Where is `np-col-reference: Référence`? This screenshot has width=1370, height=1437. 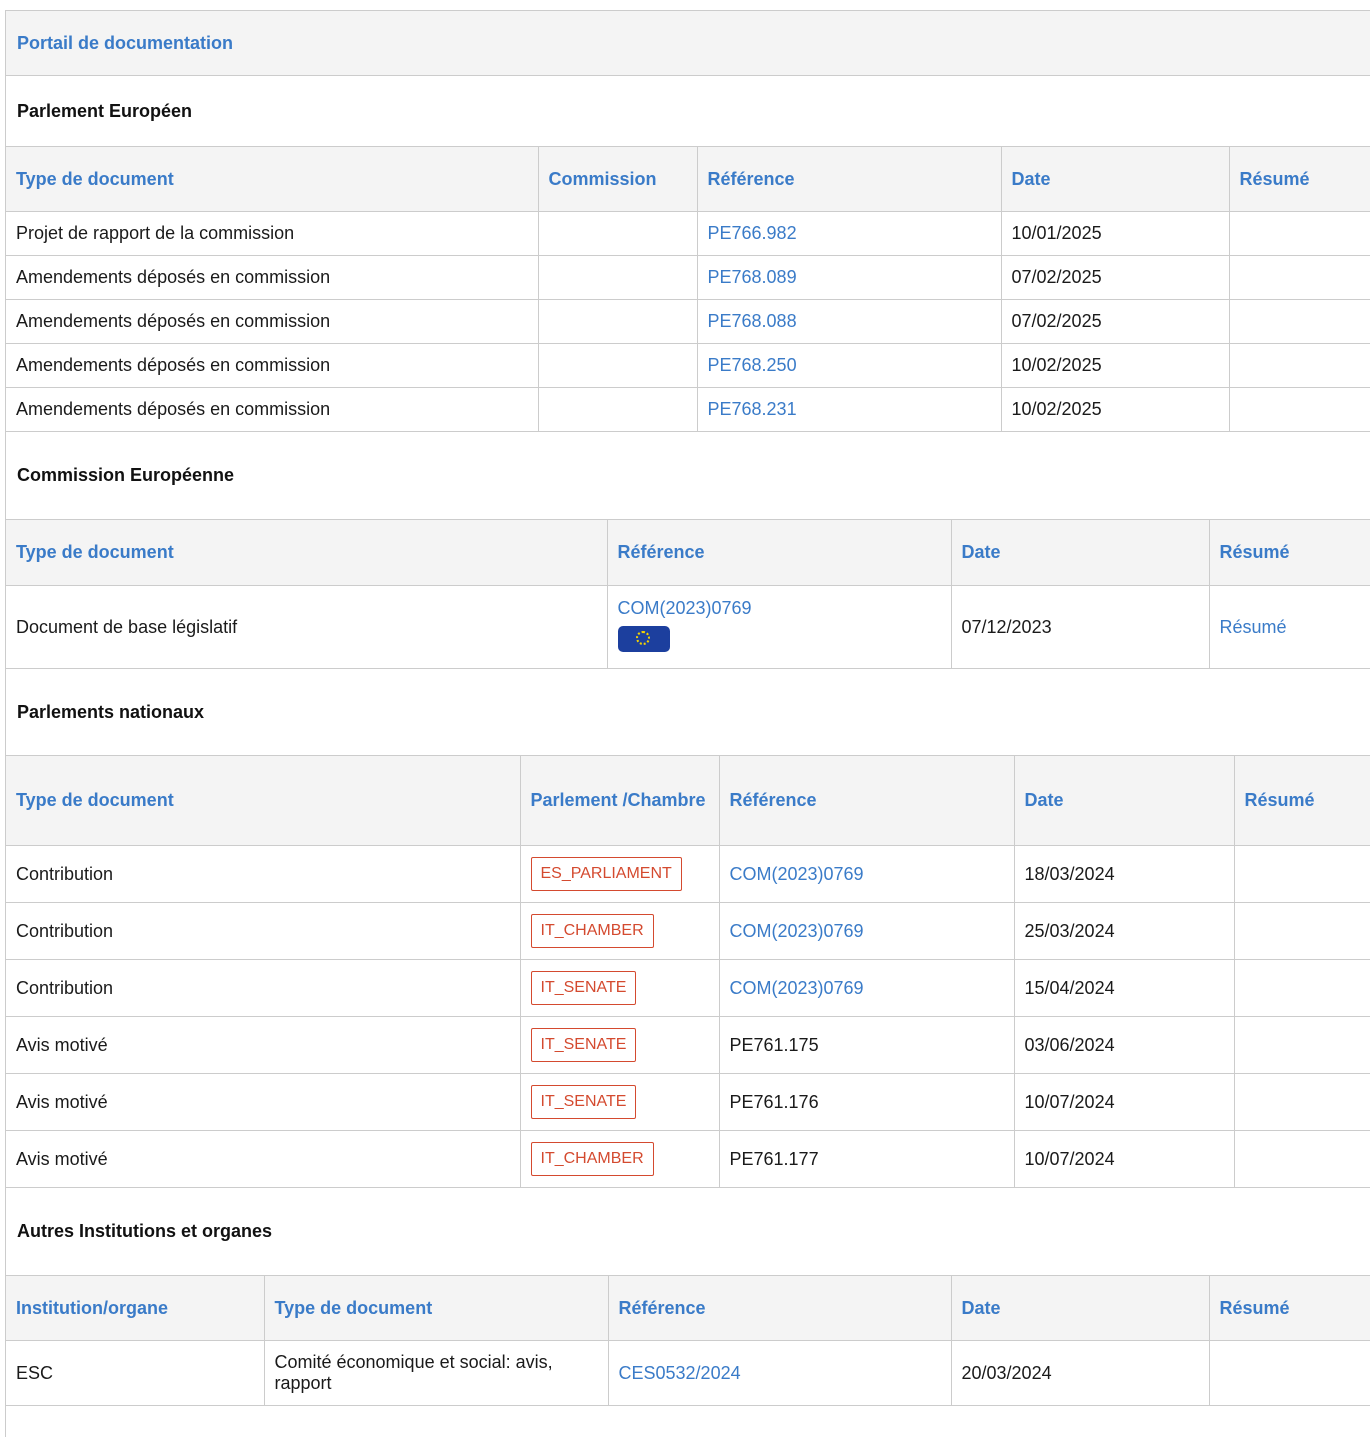 np-col-reference: Référence is located at coordinates (866, 800).